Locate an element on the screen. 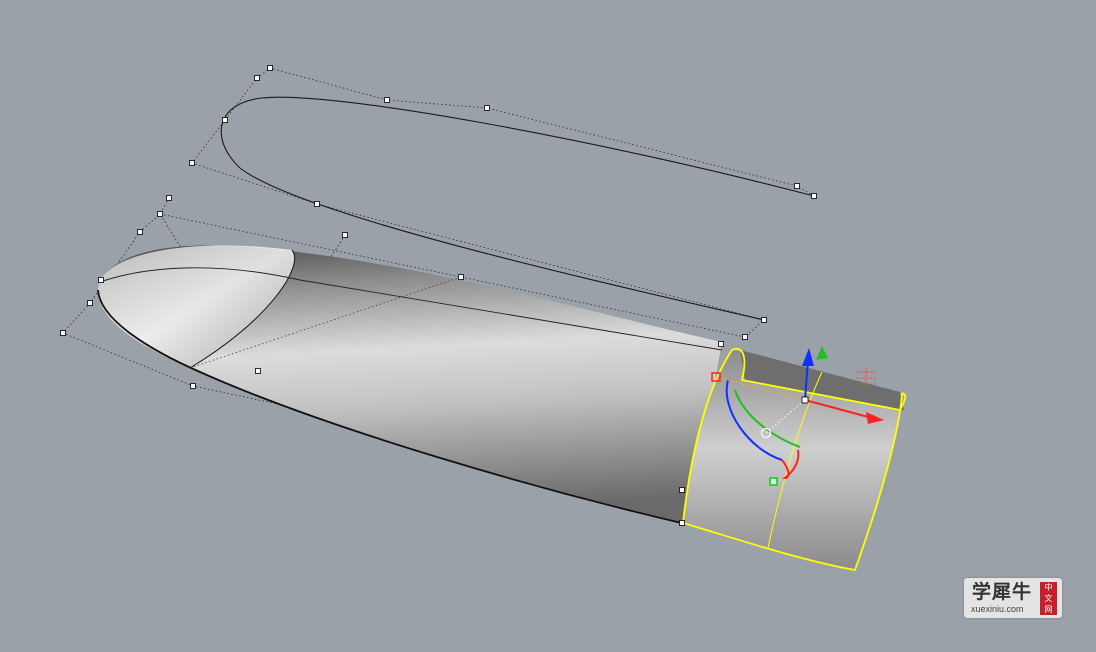 The width and height of the screenshot is (1096, 652). gumball-scale-handle-green is located at coordinates (773, 481).